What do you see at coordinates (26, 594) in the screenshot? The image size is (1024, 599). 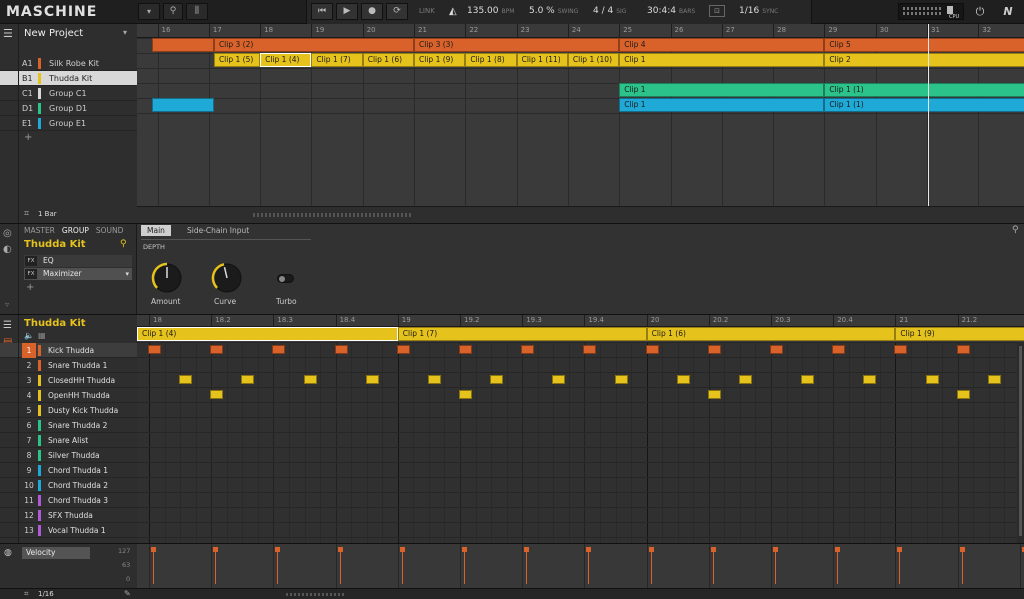 I see `footer-grid-icon: ⌗` at bounding box center [26, 594].